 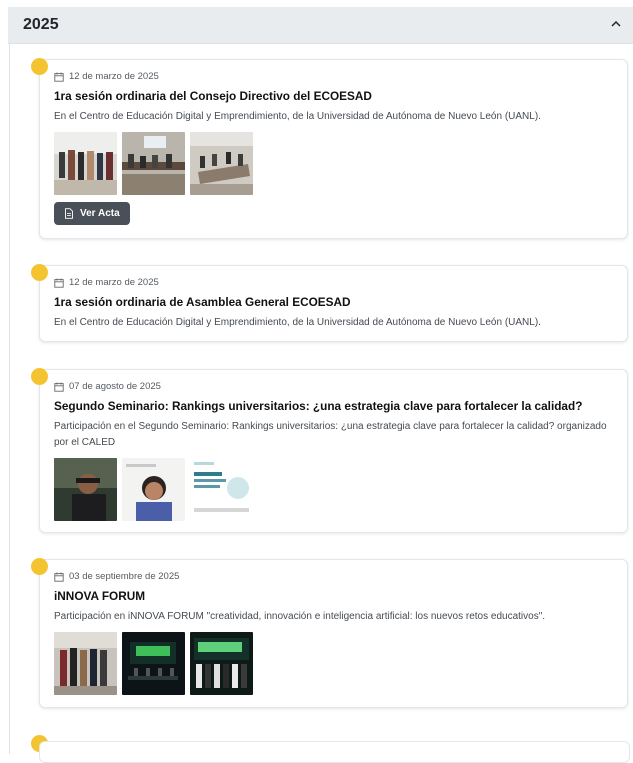 I want to click on view-minutes-label: Ver Acta, so click(x=100, y=213).